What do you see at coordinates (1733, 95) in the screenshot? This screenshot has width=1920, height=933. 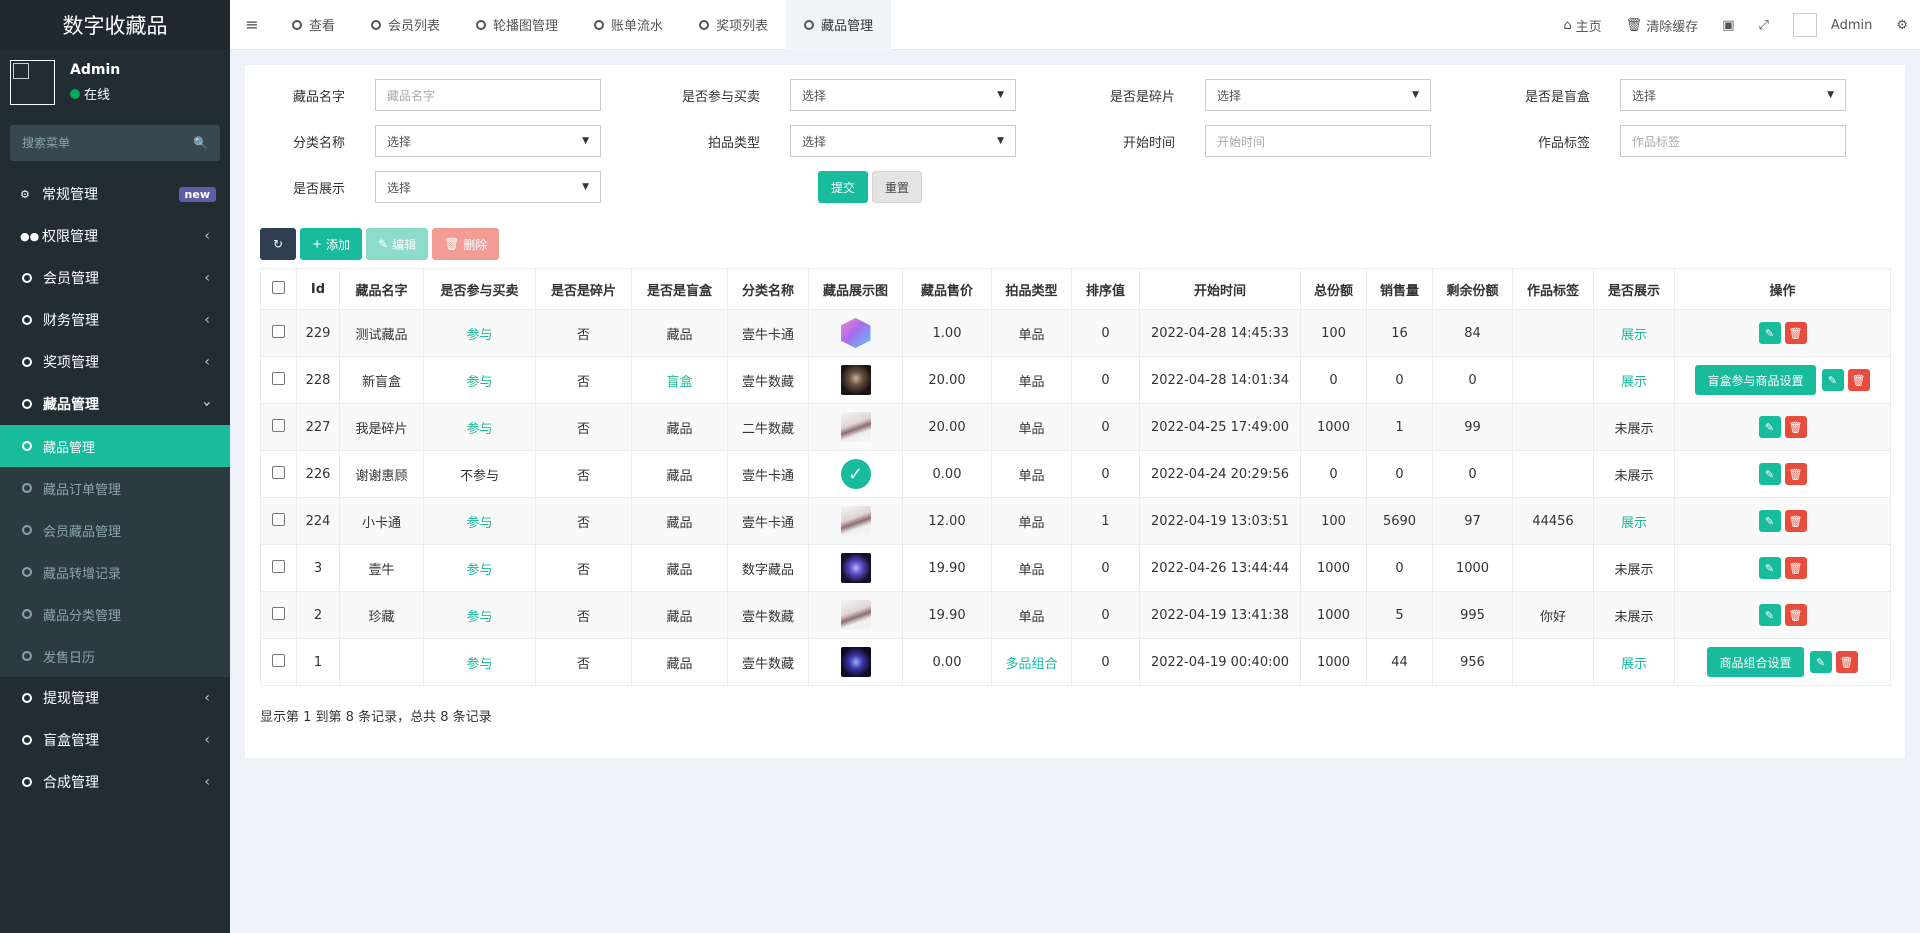 I see `filter-blindbox-select: 选择 ▼` at bounding box center [1733, 95].